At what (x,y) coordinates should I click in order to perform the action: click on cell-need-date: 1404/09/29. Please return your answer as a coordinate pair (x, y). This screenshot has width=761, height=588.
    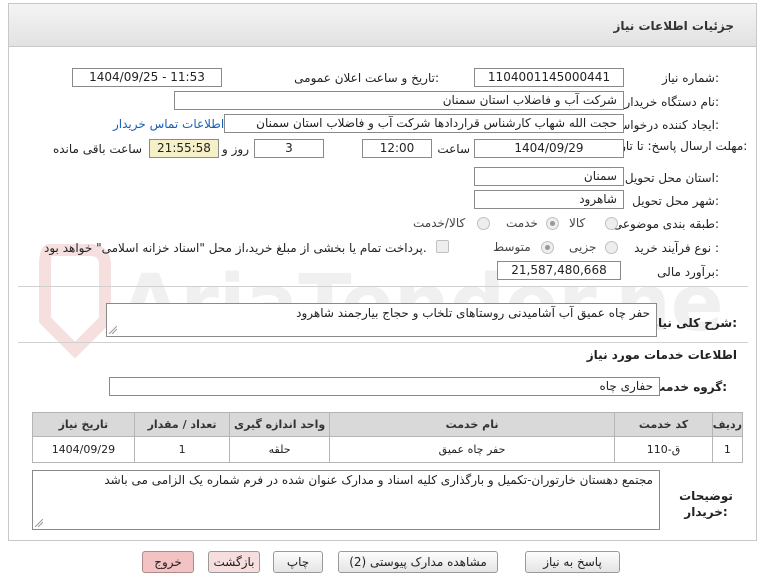
    Looking at the image, I should click on (83, 449).